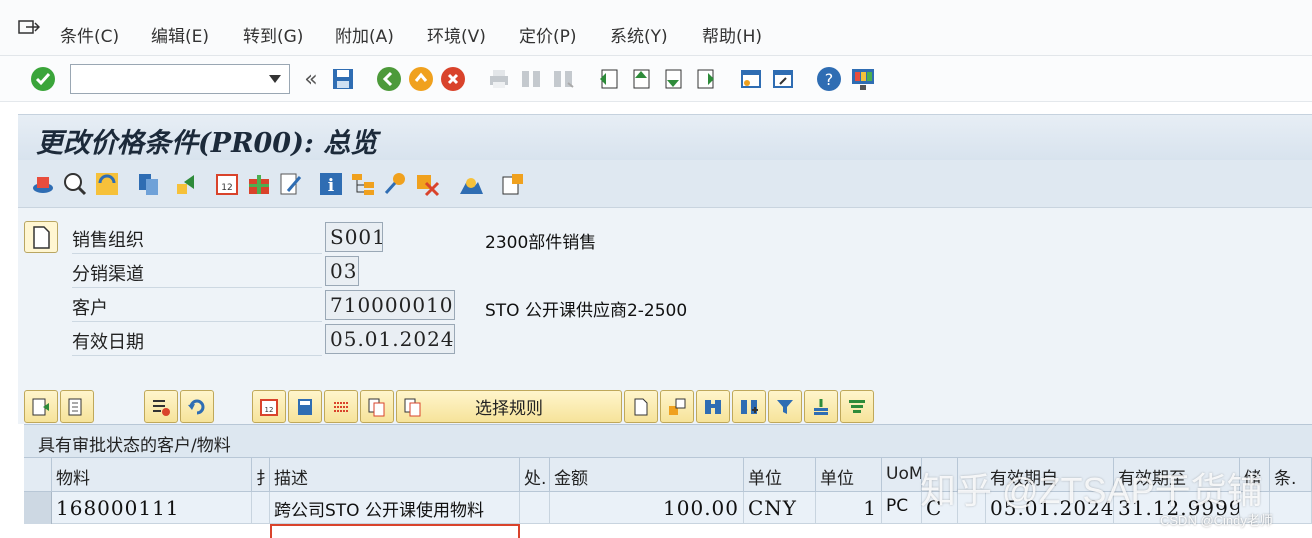  What do you see at coordinates (197, 238) in the screenshot?
I see `sales-org-label: 销售组织` at bounding box center [197, 238].